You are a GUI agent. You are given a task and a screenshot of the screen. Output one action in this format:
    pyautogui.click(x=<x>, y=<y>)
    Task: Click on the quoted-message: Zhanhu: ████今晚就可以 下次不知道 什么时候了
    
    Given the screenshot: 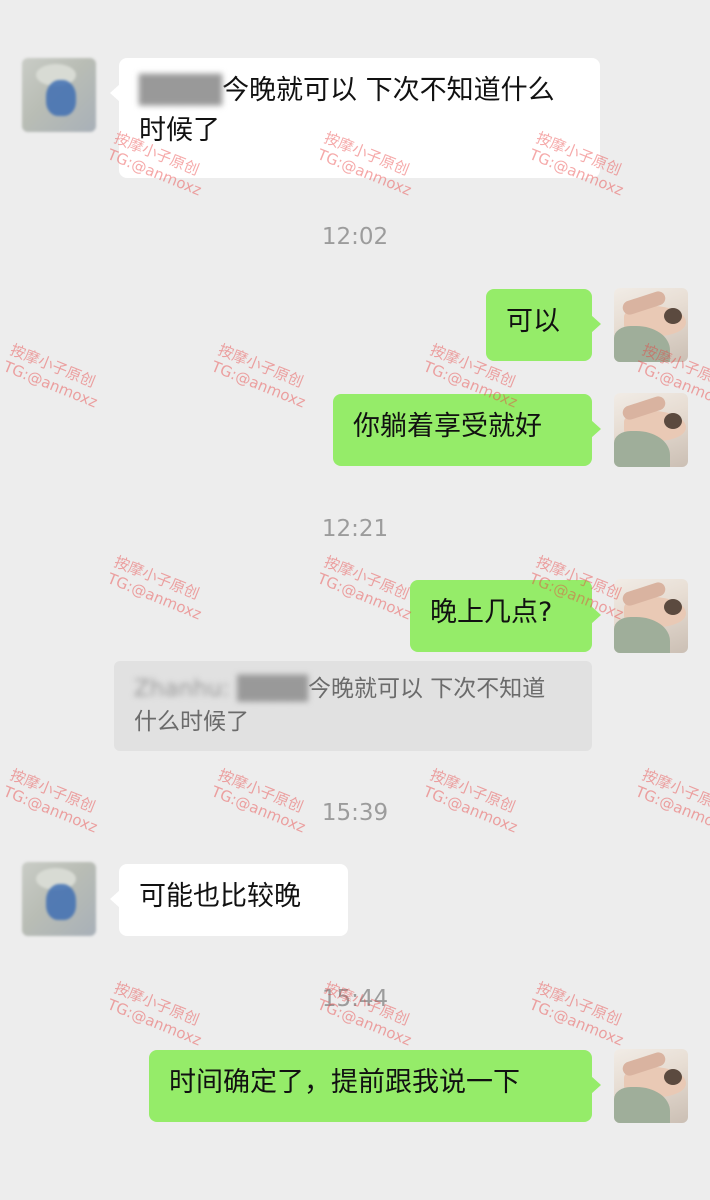 What is the action you would take?
    pyautogui.click(x=353, y=706)
    